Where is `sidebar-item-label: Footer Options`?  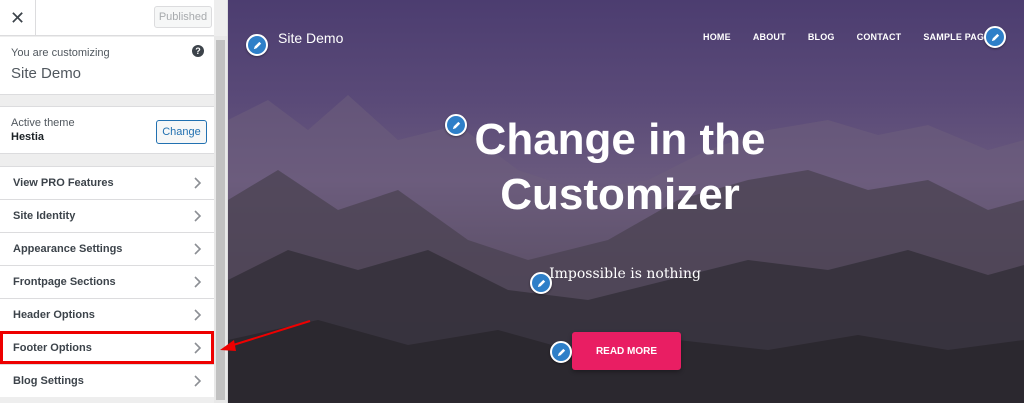 sidebar-item-label: Footer Options is located at coordinates (52, 348).